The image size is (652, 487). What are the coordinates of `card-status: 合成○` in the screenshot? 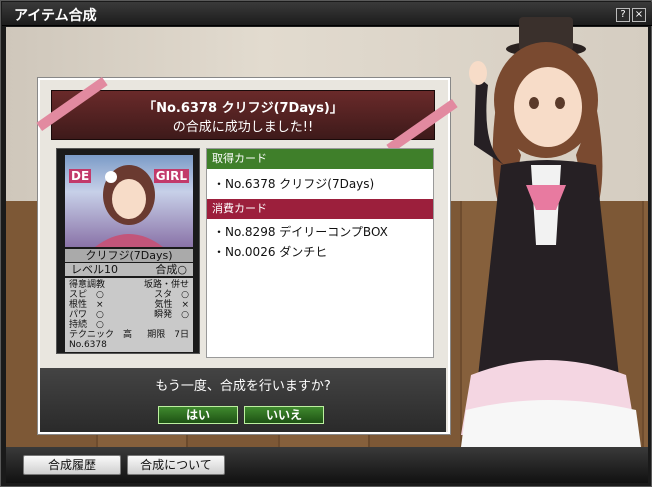 It's located at (171, 269).